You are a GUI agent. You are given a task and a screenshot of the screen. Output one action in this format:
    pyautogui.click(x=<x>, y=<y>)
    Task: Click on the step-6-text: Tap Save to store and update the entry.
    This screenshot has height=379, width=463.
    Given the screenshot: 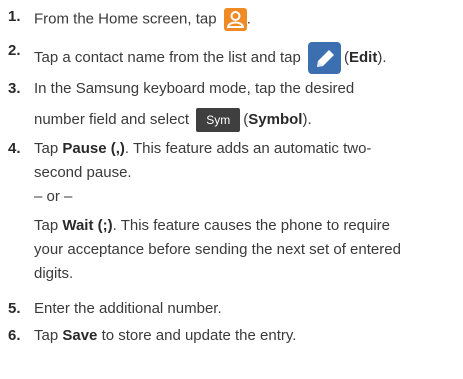 What is the action you would take?
    pyautogui.click(x=165, y=337)
    